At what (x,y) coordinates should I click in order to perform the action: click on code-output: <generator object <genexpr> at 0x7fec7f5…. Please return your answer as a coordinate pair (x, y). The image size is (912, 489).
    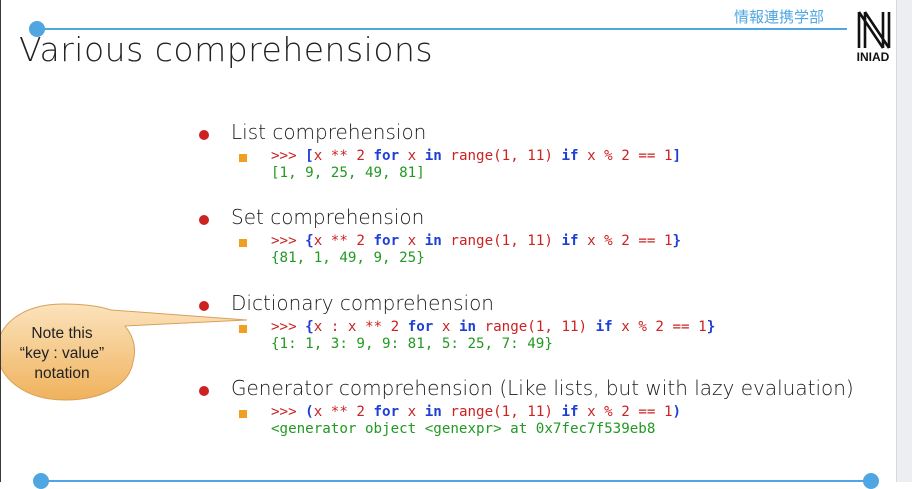
    Looking at the image, I should click on (463, 429).